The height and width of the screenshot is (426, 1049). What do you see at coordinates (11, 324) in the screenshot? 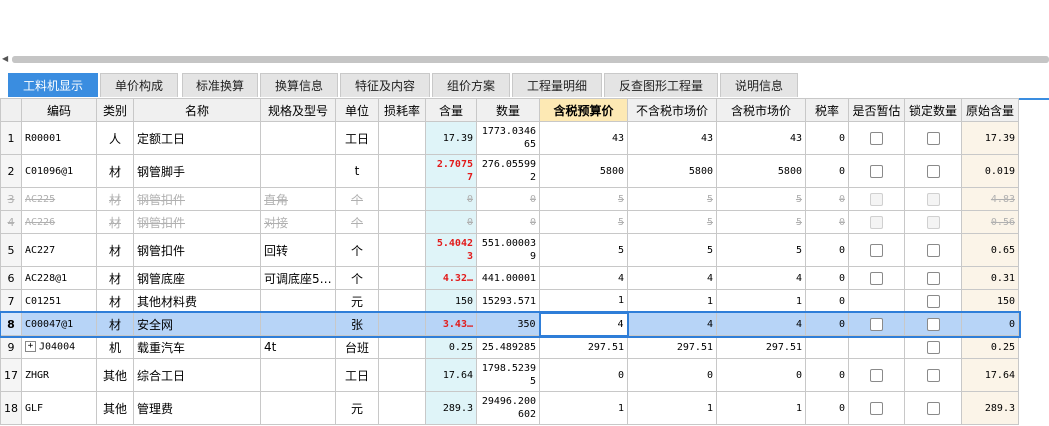
I see `row-number-cell: 8` at bounding box center [11, 324].